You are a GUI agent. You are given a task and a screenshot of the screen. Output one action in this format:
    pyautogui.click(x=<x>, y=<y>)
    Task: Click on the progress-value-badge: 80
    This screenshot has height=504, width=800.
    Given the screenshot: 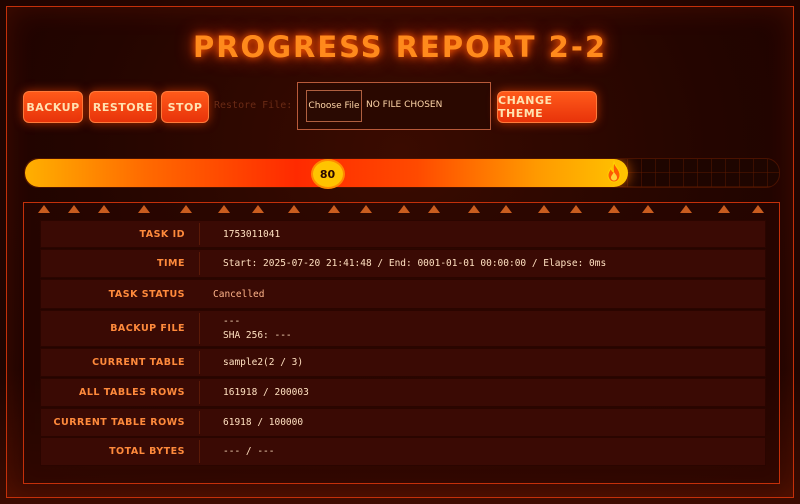 What is the action you would take?
    pyautogui.click(x=327, y=174)
    